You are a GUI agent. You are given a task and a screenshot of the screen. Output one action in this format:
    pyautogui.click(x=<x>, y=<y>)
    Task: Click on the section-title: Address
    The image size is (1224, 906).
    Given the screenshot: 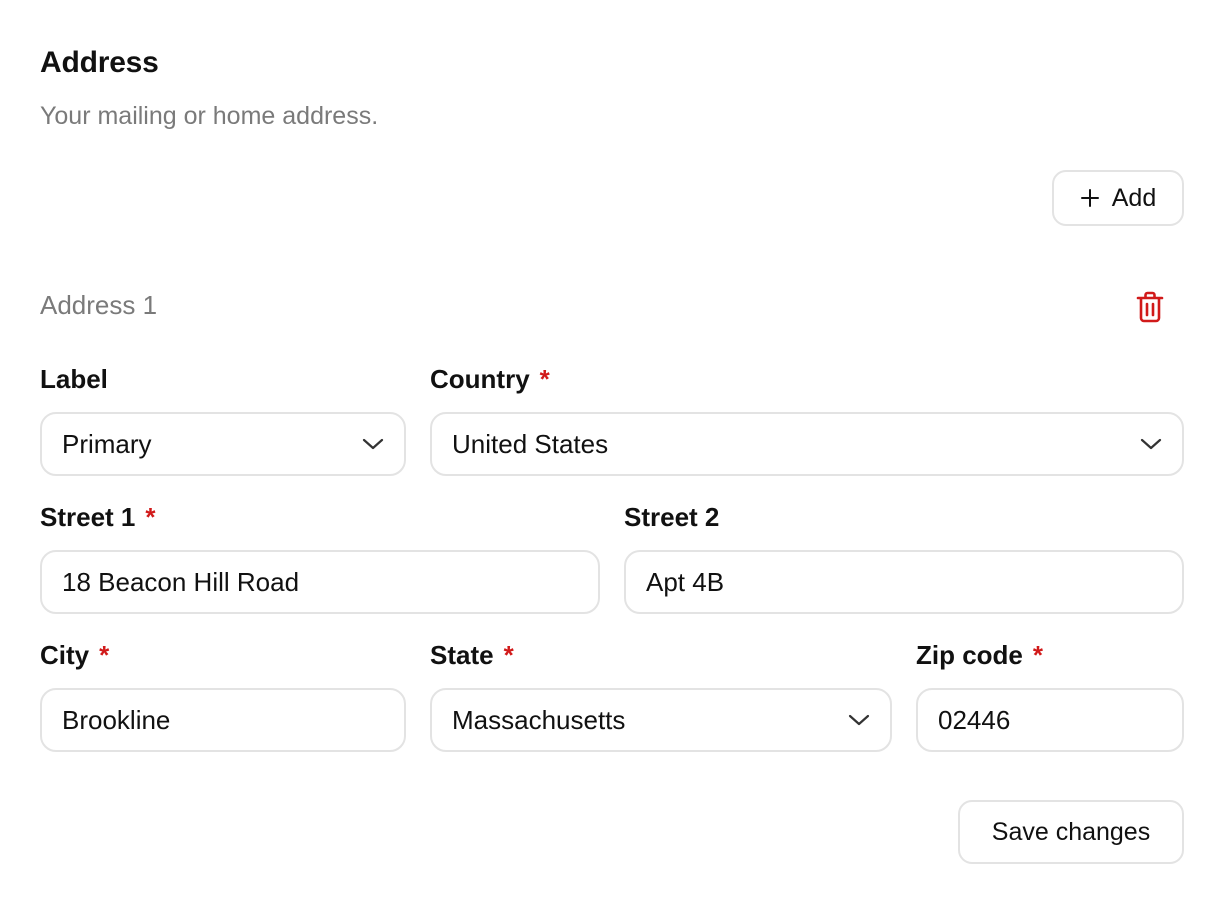 What is the action you would take?
    pyautogui.click(x=99, y=62)
    